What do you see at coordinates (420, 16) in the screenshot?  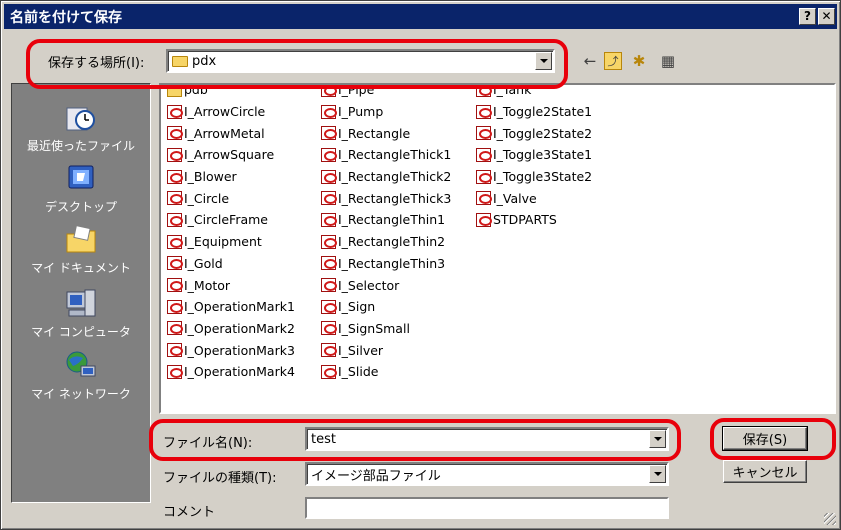 I see `title-bar: 名前を付けて保存 ? ✕` at bounding box center [420, 16].